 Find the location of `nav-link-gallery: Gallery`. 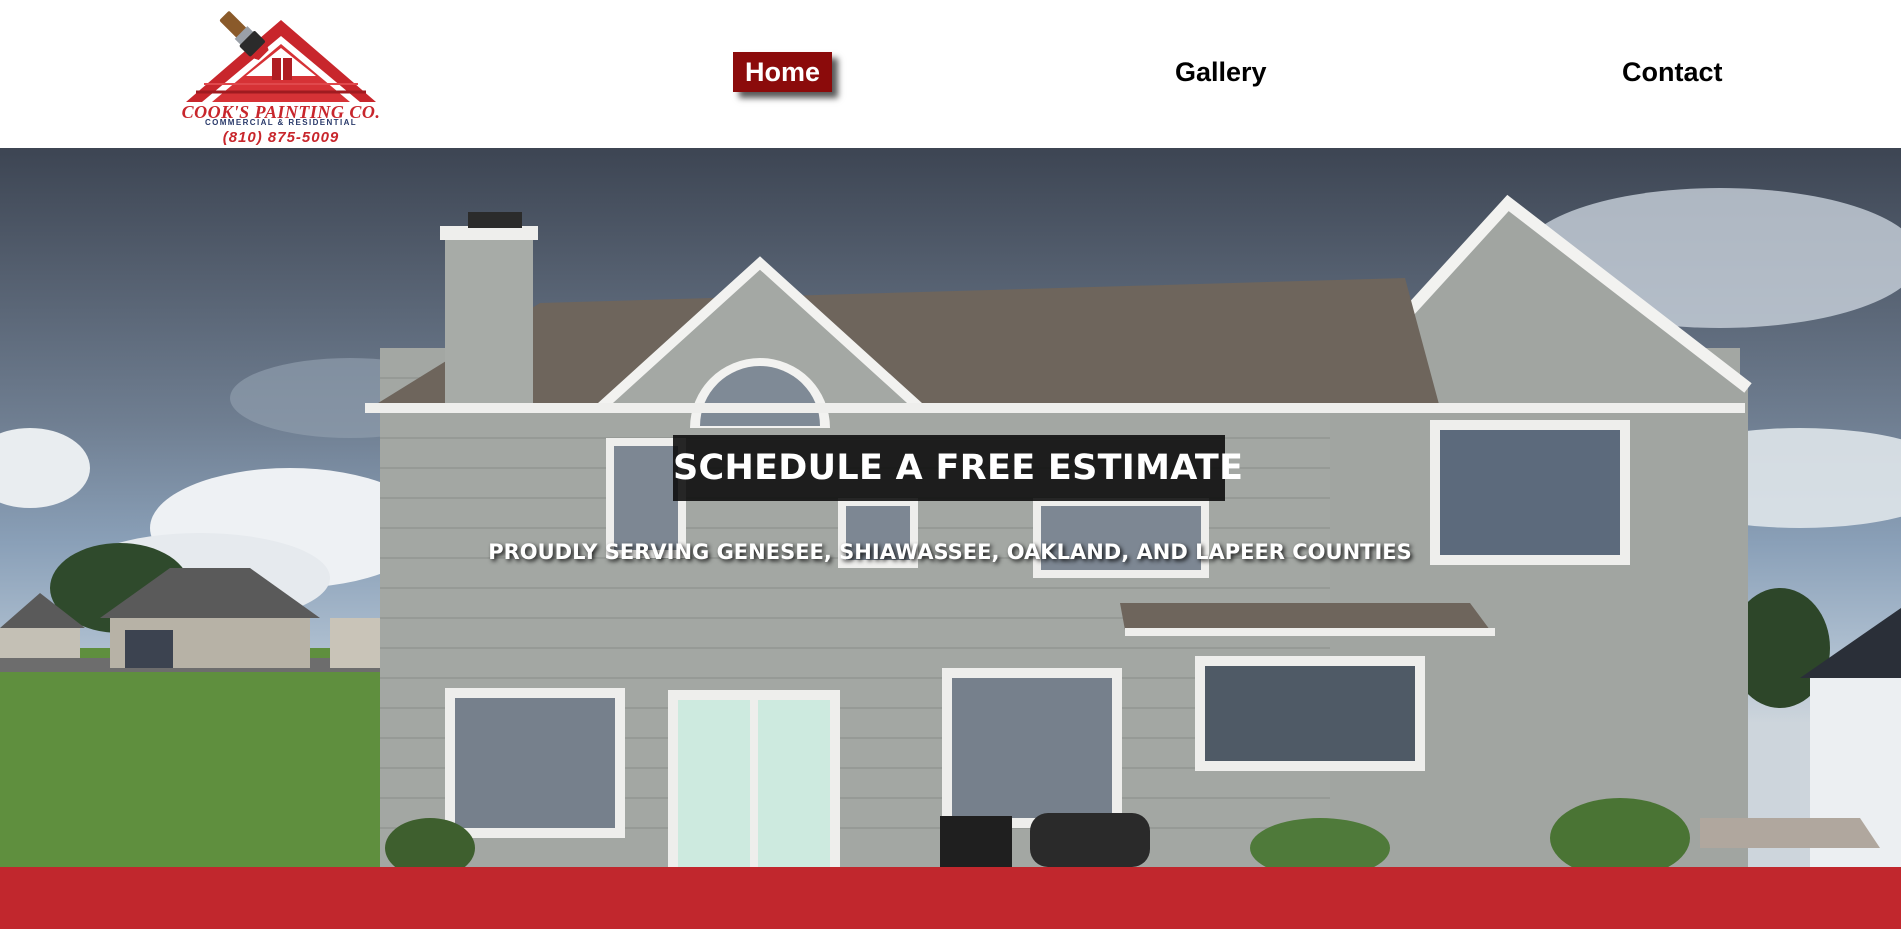

nav-link-gallery: Gallery is located at coordinates (1221, 72).